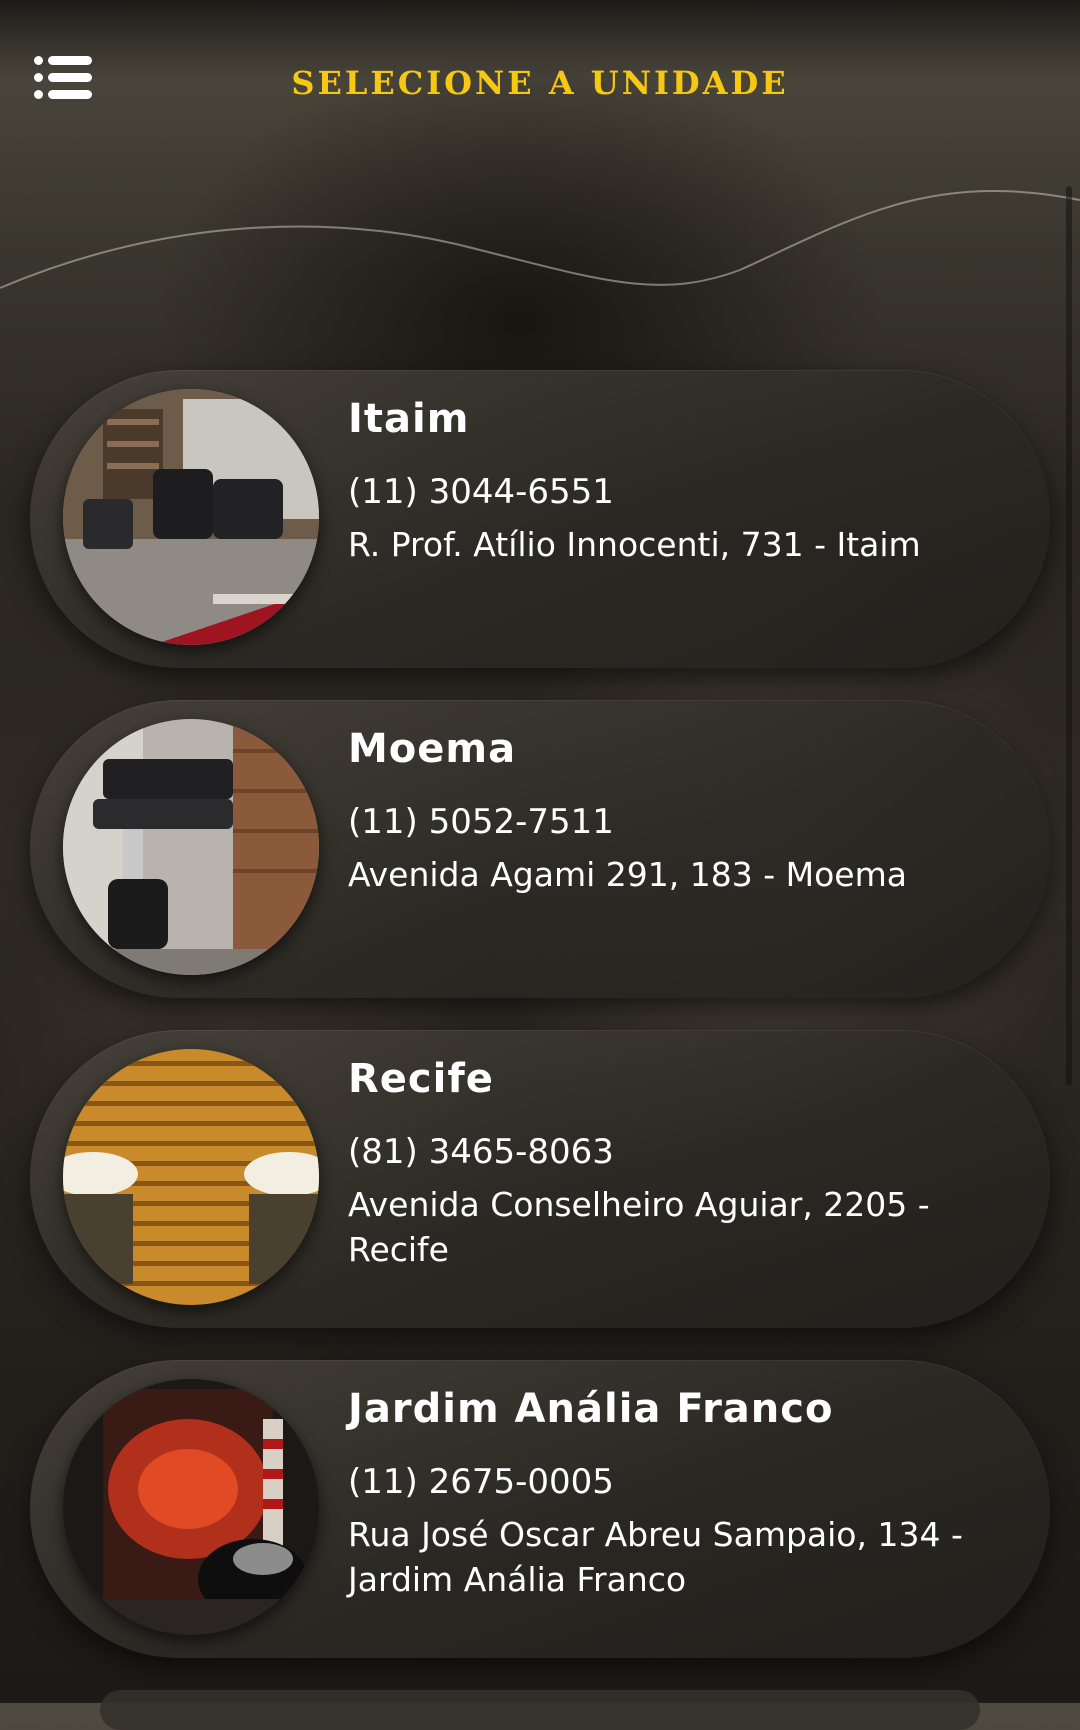 This screenshot has width=1080, height=1730. I want to click on next-unit-card-partial, so click(540, 1710).